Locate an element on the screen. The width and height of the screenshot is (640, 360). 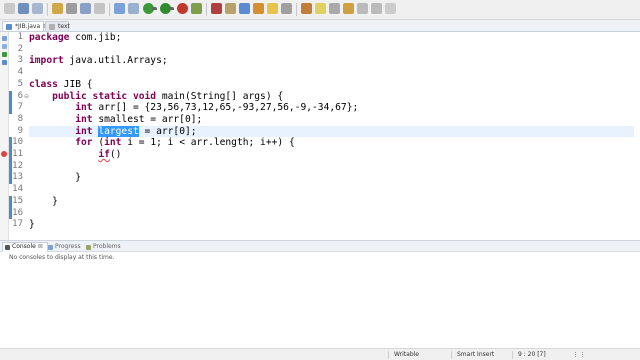
line-number: 11 is located at coordinates (17, 154).